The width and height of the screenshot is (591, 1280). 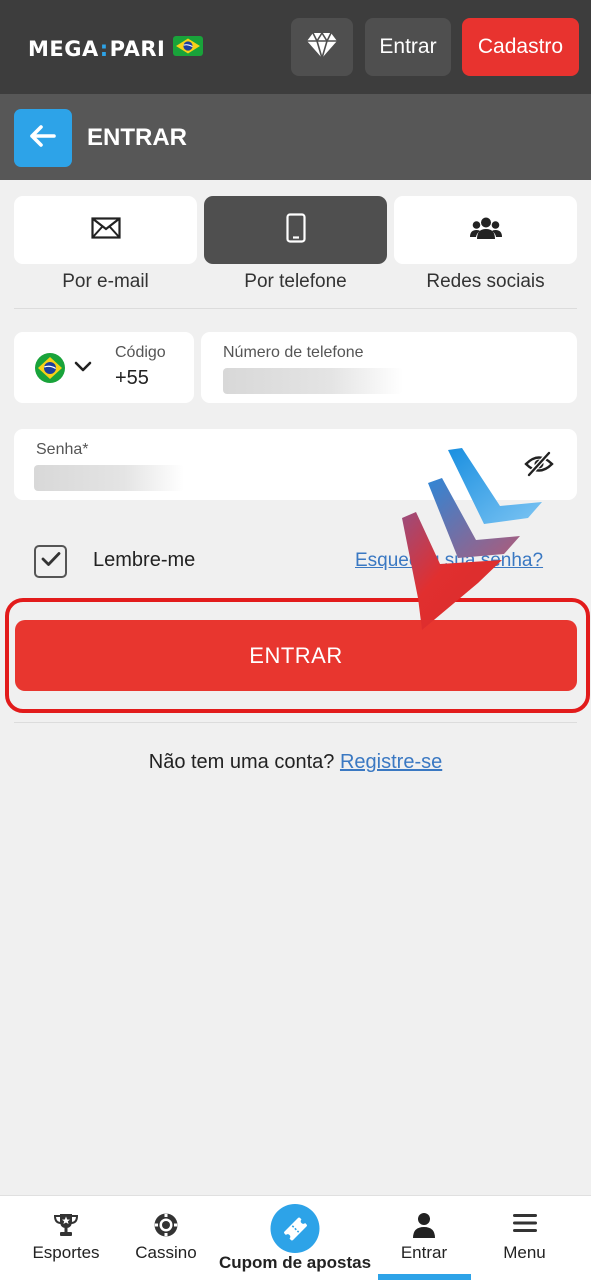 I want to click on nav-bet-slip: Cupom de apostas, so click(x=295, y=1238).